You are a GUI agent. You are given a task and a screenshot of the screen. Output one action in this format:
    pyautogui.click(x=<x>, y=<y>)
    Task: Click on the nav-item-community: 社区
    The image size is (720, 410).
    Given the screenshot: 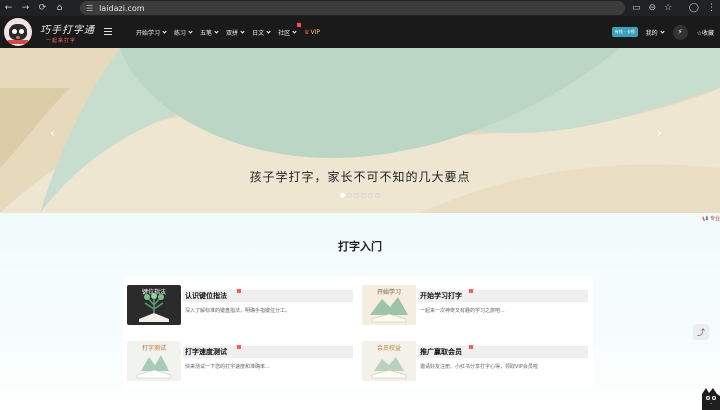 What is the action you would take?
    pyautogui.click(x=290, y=29)
    